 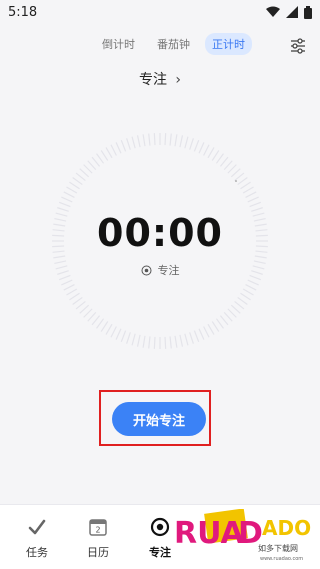 I want to click on tab-pomodoro: 番茄钟, so click(x=173, y=44).